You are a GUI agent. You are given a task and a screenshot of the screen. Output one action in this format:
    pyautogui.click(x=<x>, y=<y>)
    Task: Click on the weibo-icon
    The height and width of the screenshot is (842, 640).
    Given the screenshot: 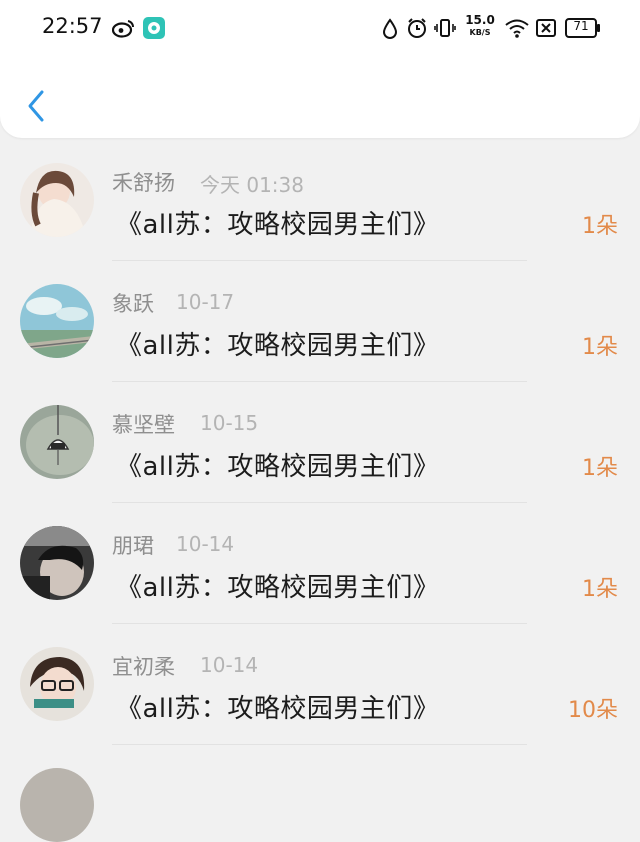 What is the action you would take?
    pyautogui.click(x=123, y=30)
    